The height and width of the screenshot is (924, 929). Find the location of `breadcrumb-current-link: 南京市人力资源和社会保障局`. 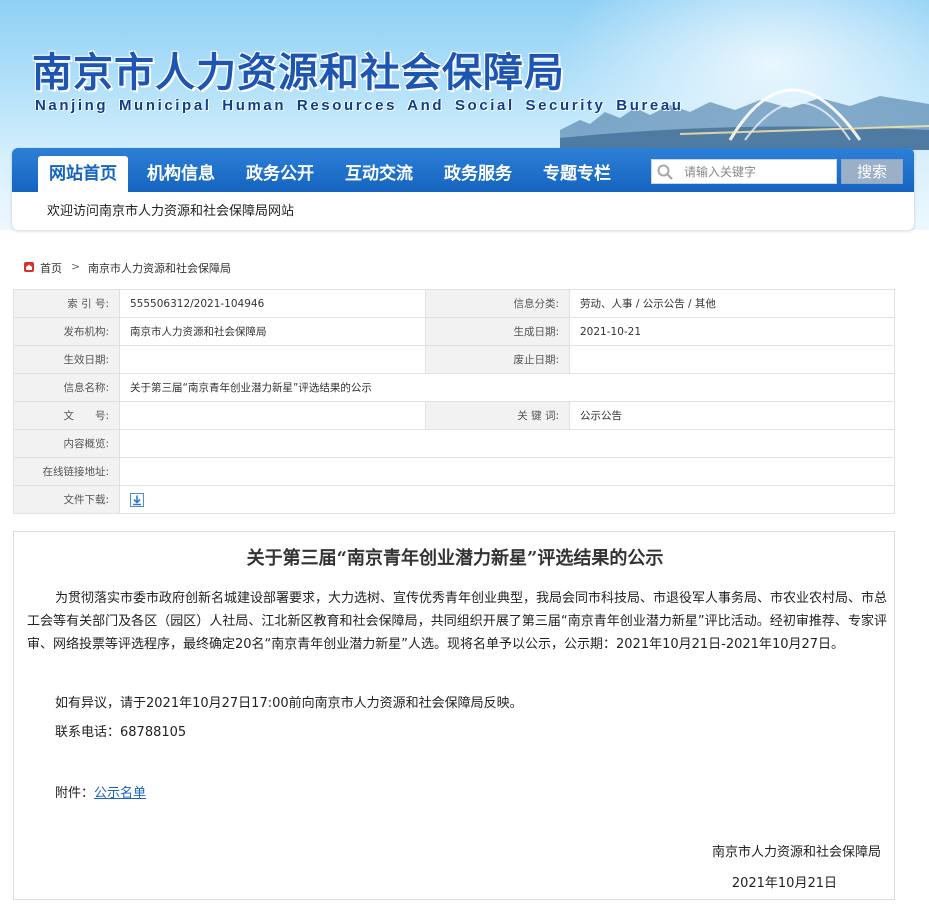

breadcrumb-current-link: 南京市人力资源和社会保障局 is located at coordinates (159, 268).